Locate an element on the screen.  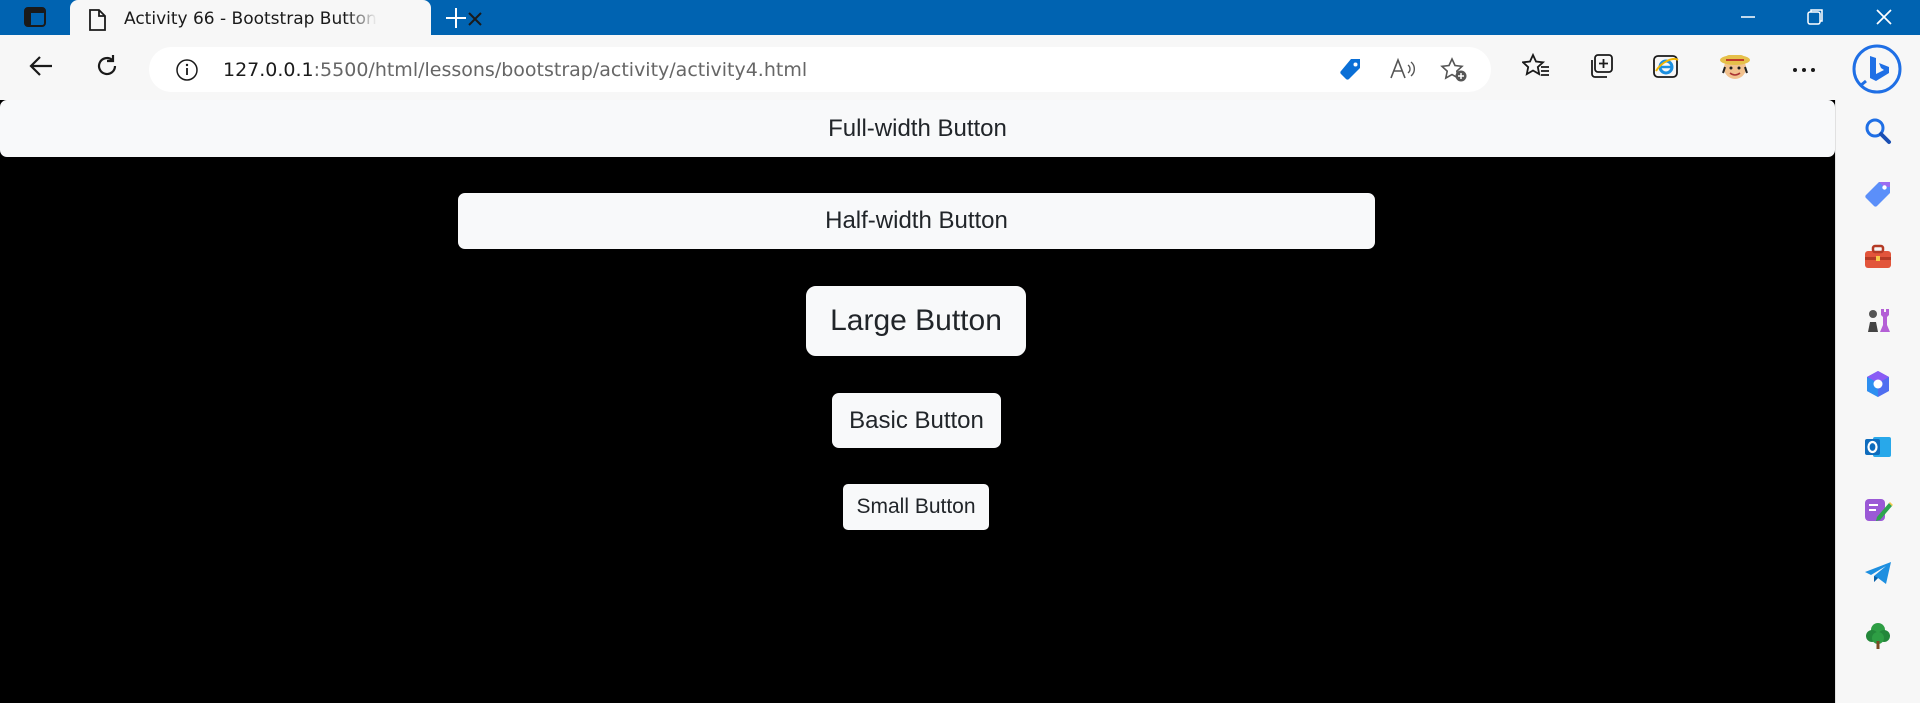
sidebar-item-telegram is located at coordinates (1878, 575).